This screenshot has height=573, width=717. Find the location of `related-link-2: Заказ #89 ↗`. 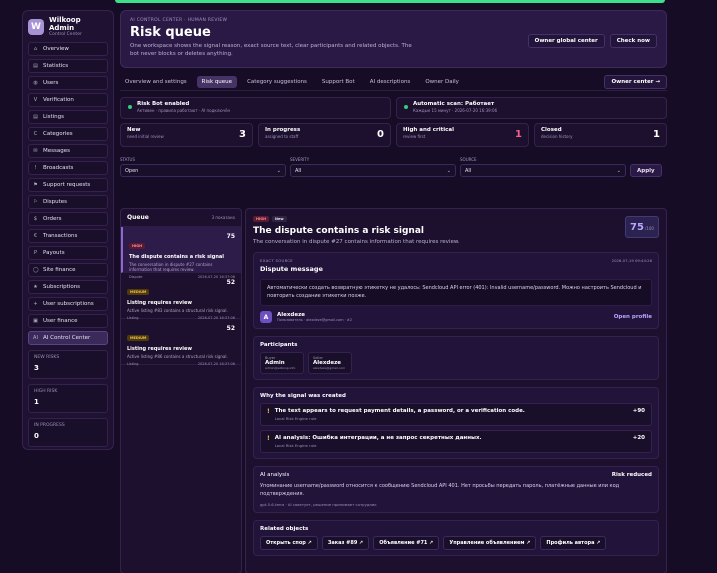

related-link-2: Заказ #89 ↗ is located at coordinates (345, 543).